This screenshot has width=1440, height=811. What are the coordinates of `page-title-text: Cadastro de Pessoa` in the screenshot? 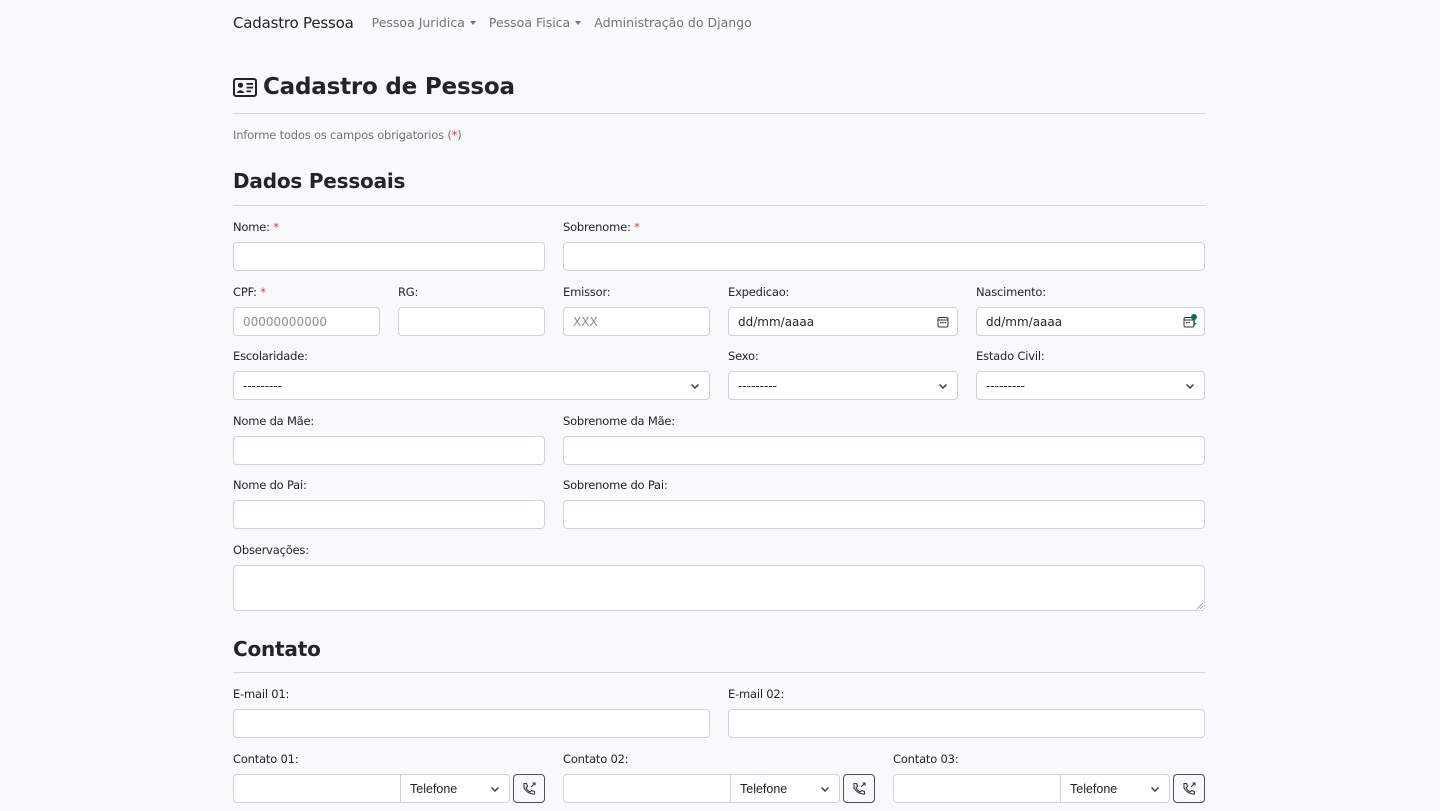 It's located at (389, 87).